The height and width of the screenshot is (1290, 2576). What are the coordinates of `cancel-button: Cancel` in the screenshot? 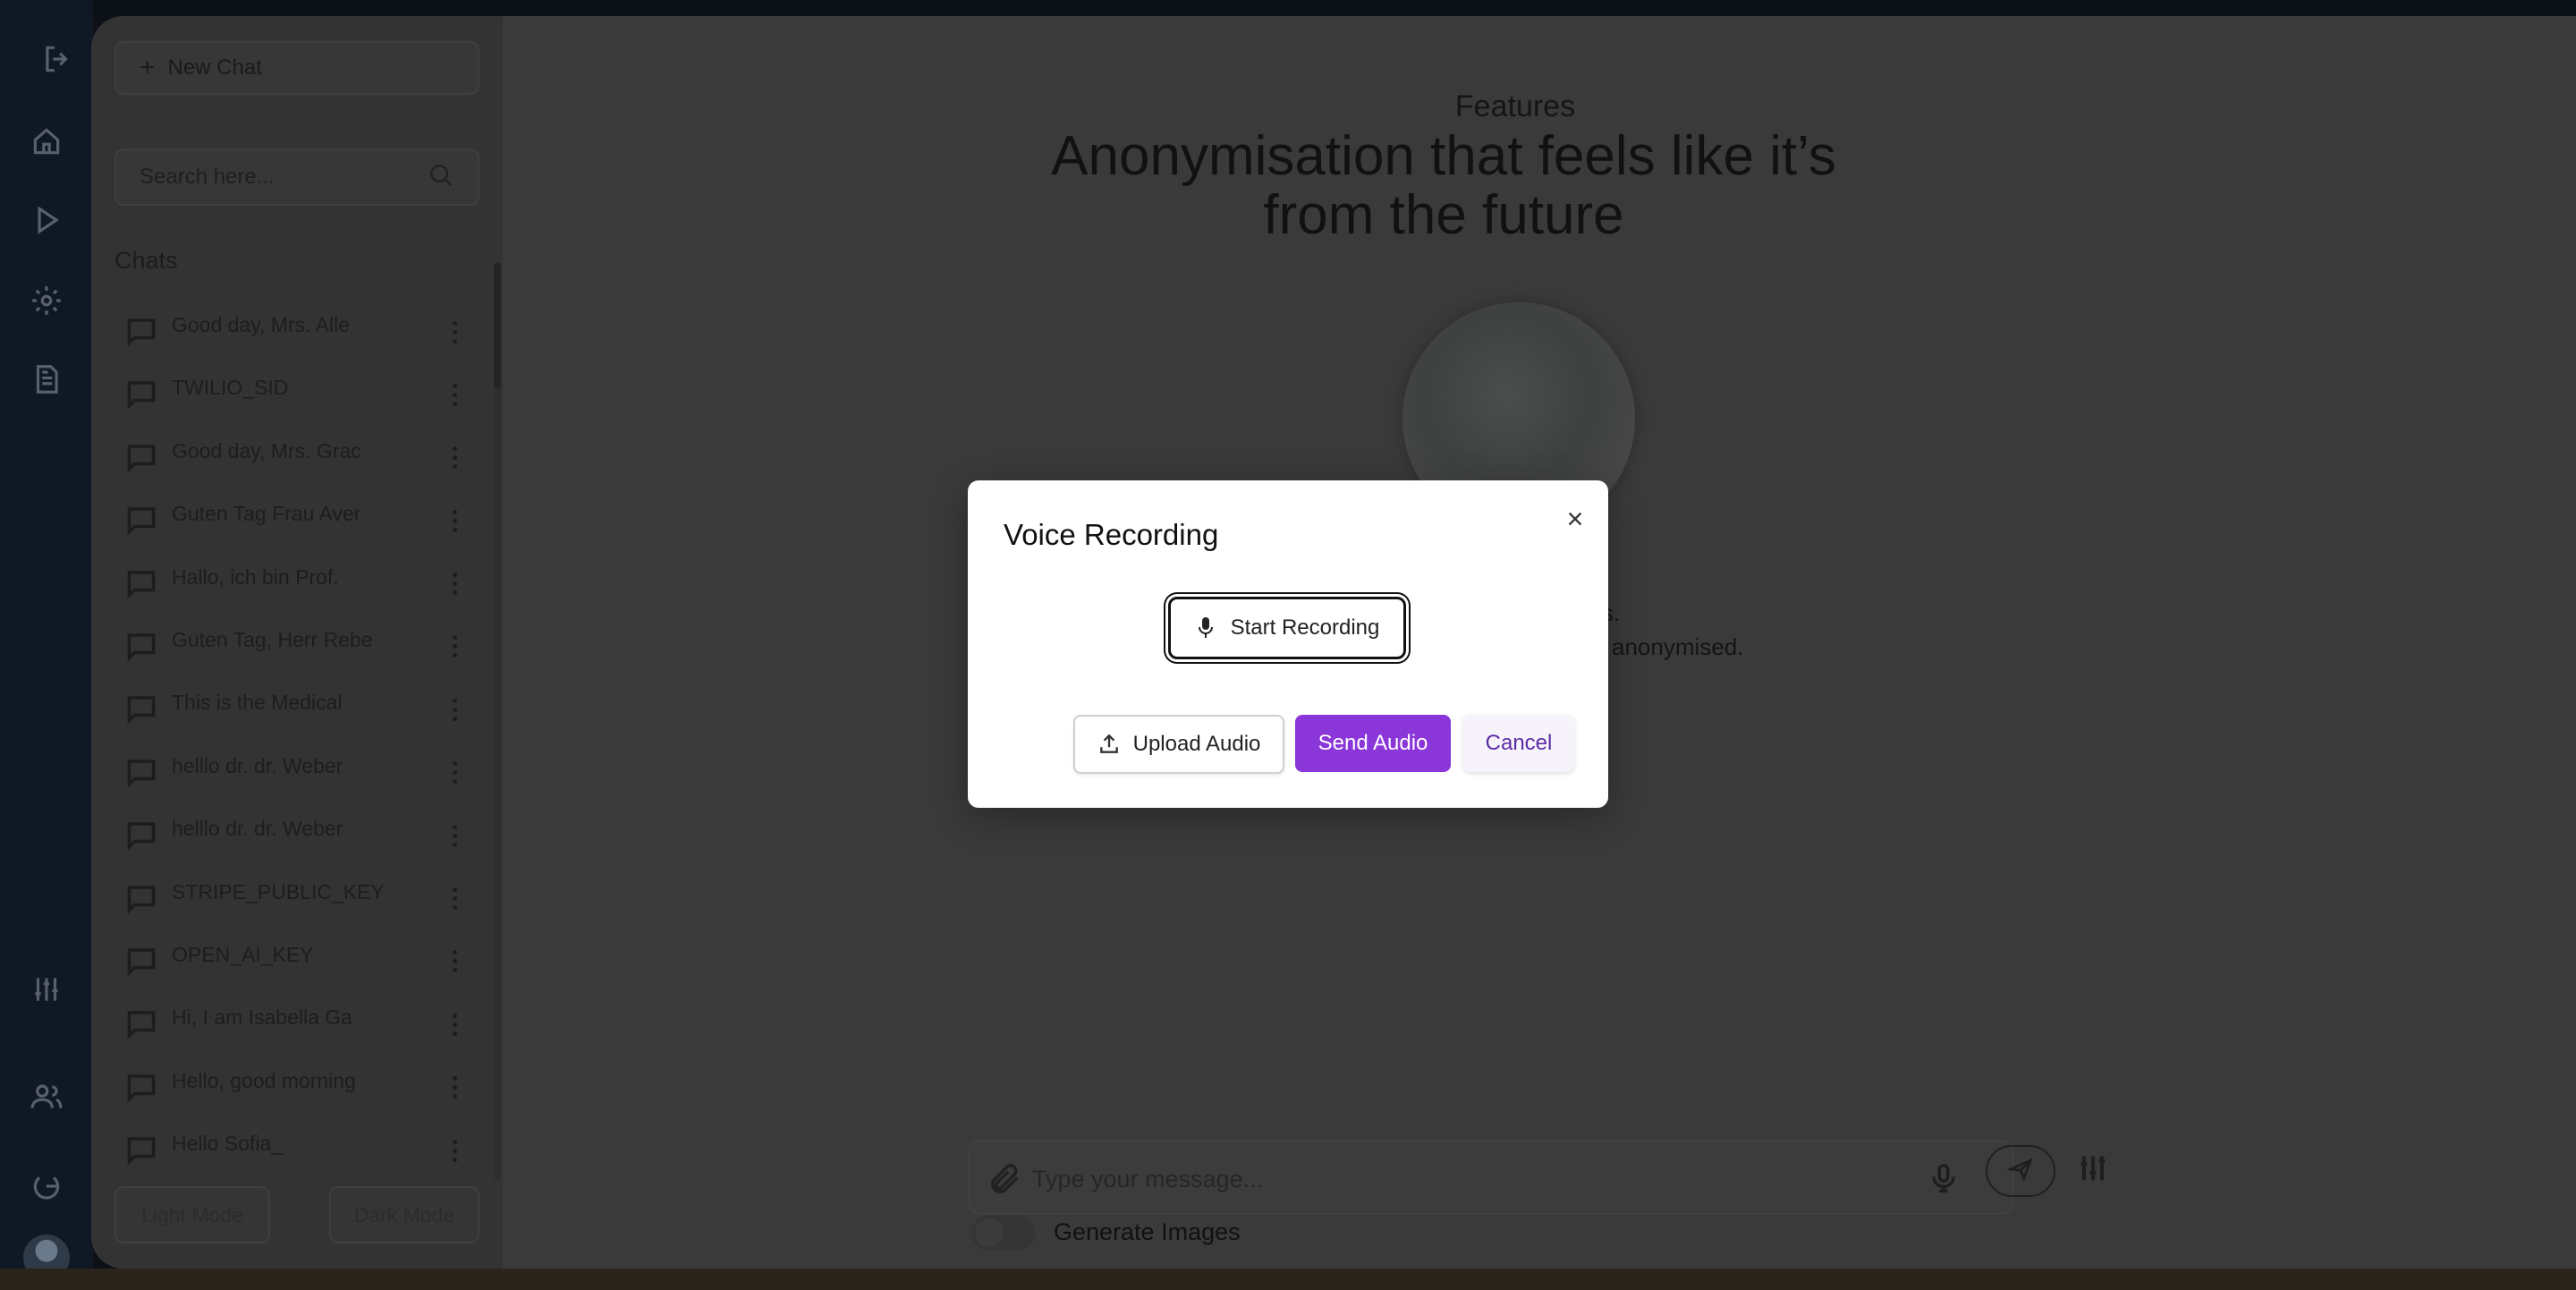 It's located at (1518, 743).